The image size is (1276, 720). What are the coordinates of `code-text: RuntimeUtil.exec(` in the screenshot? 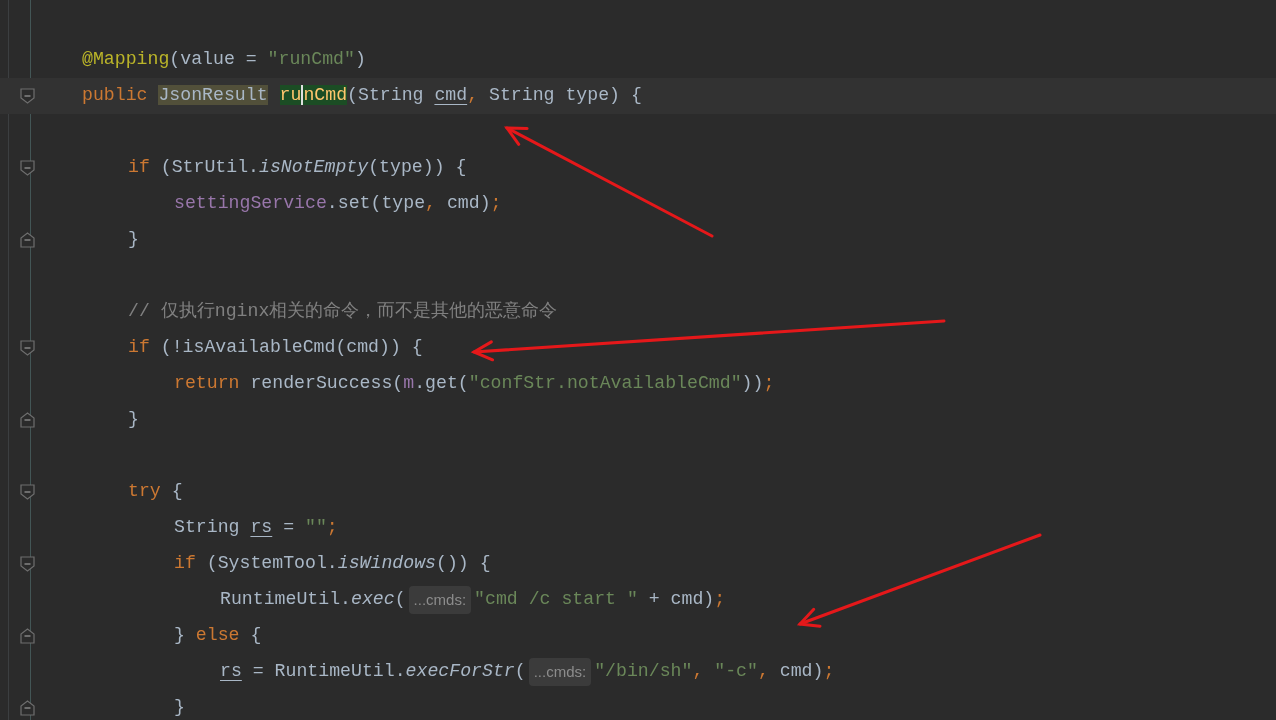 It's located at (313, 600).